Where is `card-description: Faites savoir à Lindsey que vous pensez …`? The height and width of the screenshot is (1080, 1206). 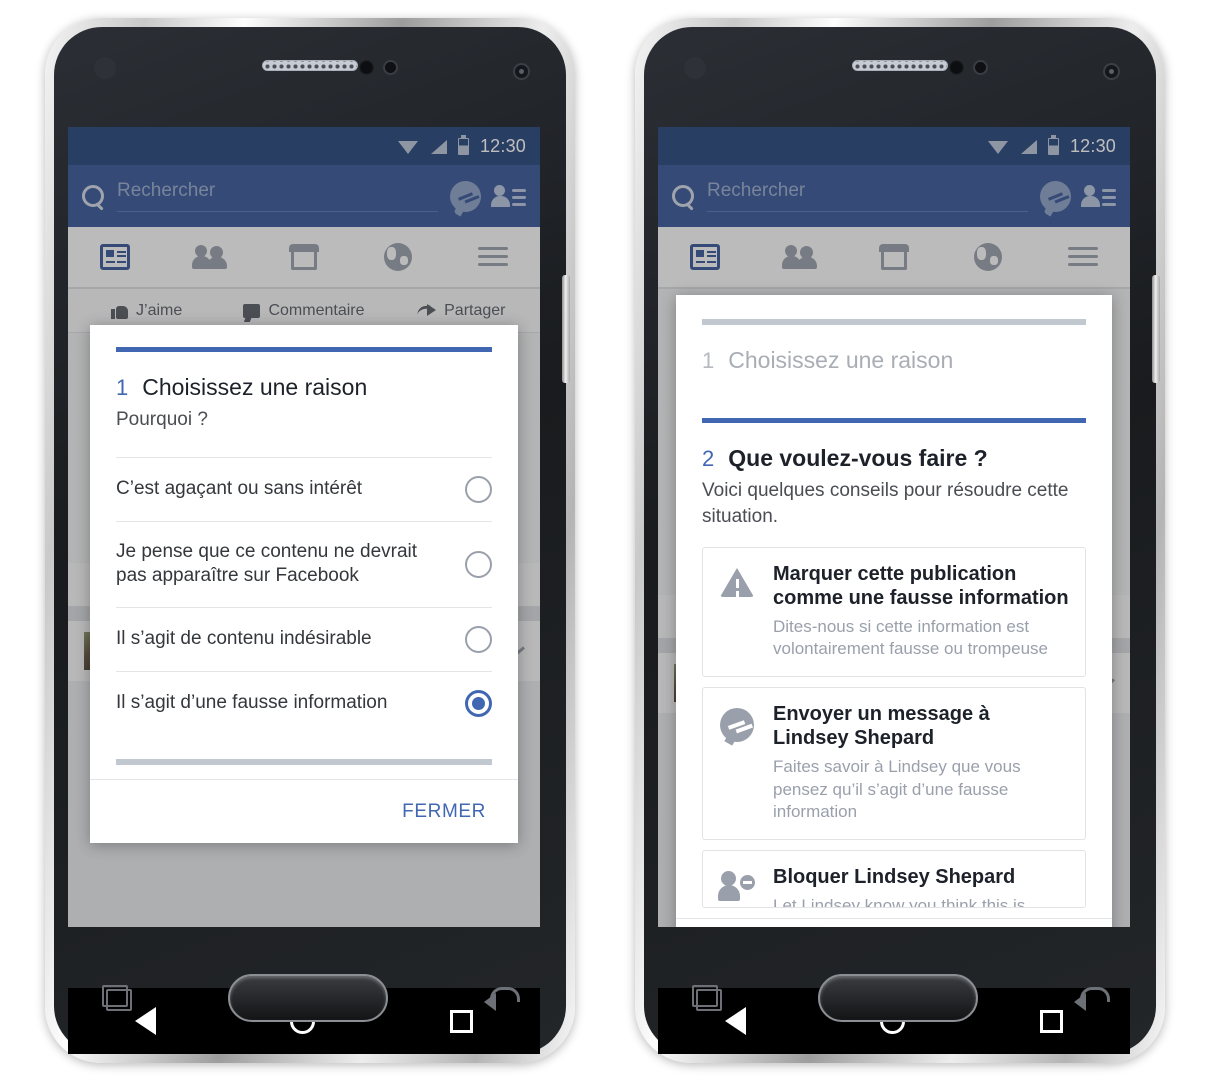
card-description: Faites savoir à Lindsey que vous pensez … is located at coordinates (897, 789).